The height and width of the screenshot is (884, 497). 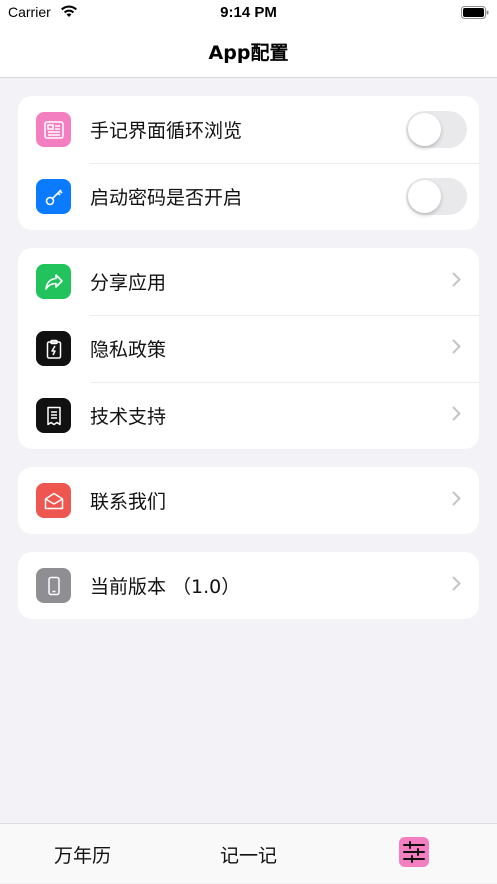 What do you see at coordinates (53, 348) in the screenshot?
I see `privacy-icon` at bounding box center [53, 348].